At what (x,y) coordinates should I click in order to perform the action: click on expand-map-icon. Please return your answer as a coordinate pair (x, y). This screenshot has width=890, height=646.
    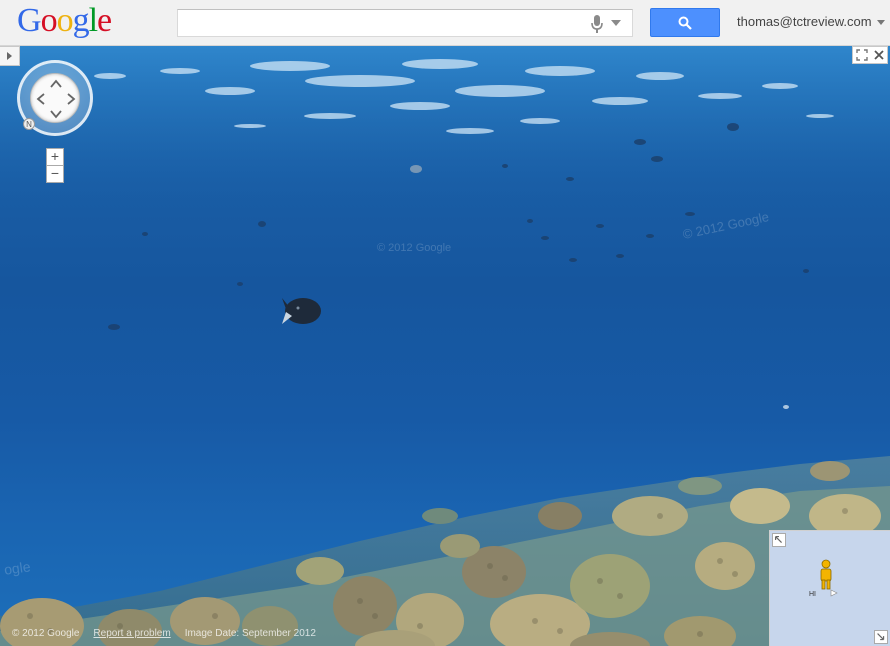
    Looking at the image, I should click on (779, 540).